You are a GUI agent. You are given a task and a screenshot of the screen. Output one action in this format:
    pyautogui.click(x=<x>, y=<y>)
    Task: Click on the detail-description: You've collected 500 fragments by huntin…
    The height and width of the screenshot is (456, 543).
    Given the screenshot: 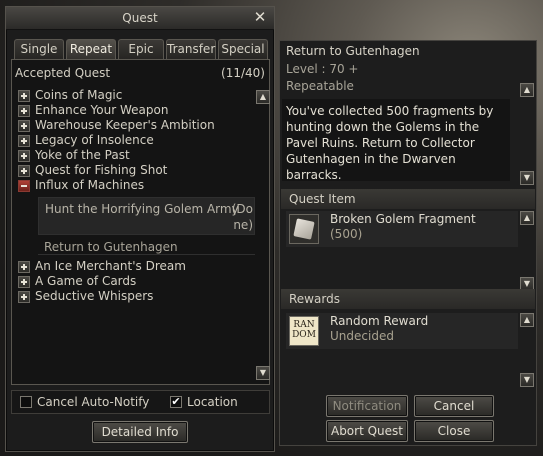 What is the action you would take?
    pyautogui.click(x=396, y=140)
    